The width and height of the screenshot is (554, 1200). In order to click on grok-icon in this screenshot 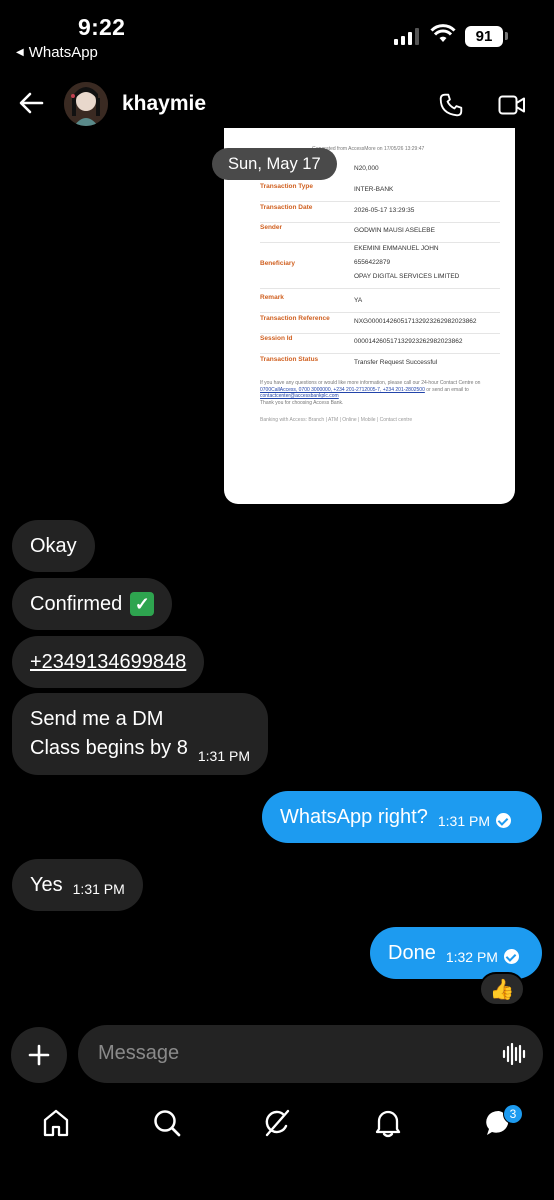, I will do `click(277, 1123)`.